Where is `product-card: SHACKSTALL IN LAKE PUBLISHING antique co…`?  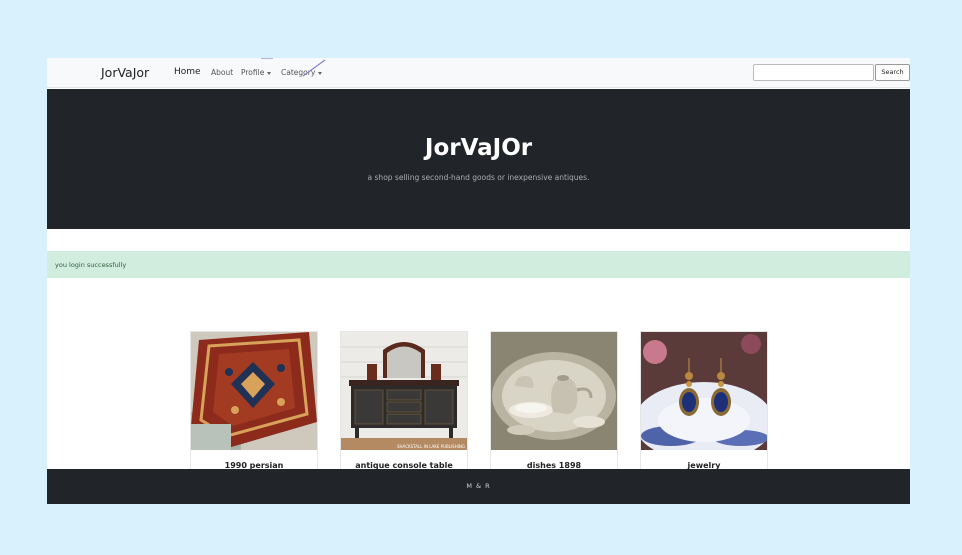 product-card: SHACKSTALL IN LAKE PUBLISHING antique co… is located at coordinates (404, 401).